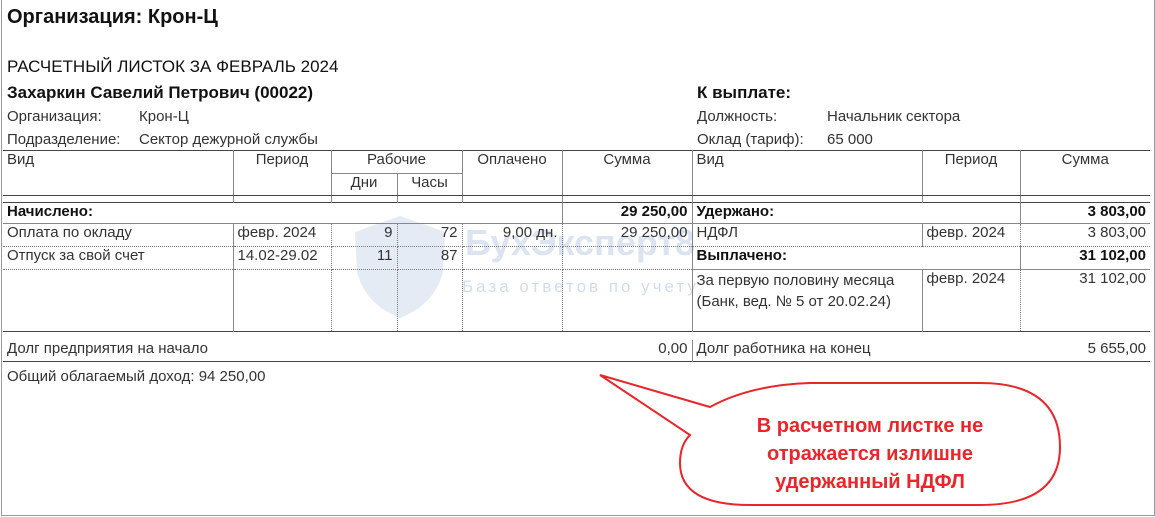  What do you see at coordinates (1116, 348) in the screenshot?
I see `debt-end-value: 5 655,00` at bounding box center [1116, 348].